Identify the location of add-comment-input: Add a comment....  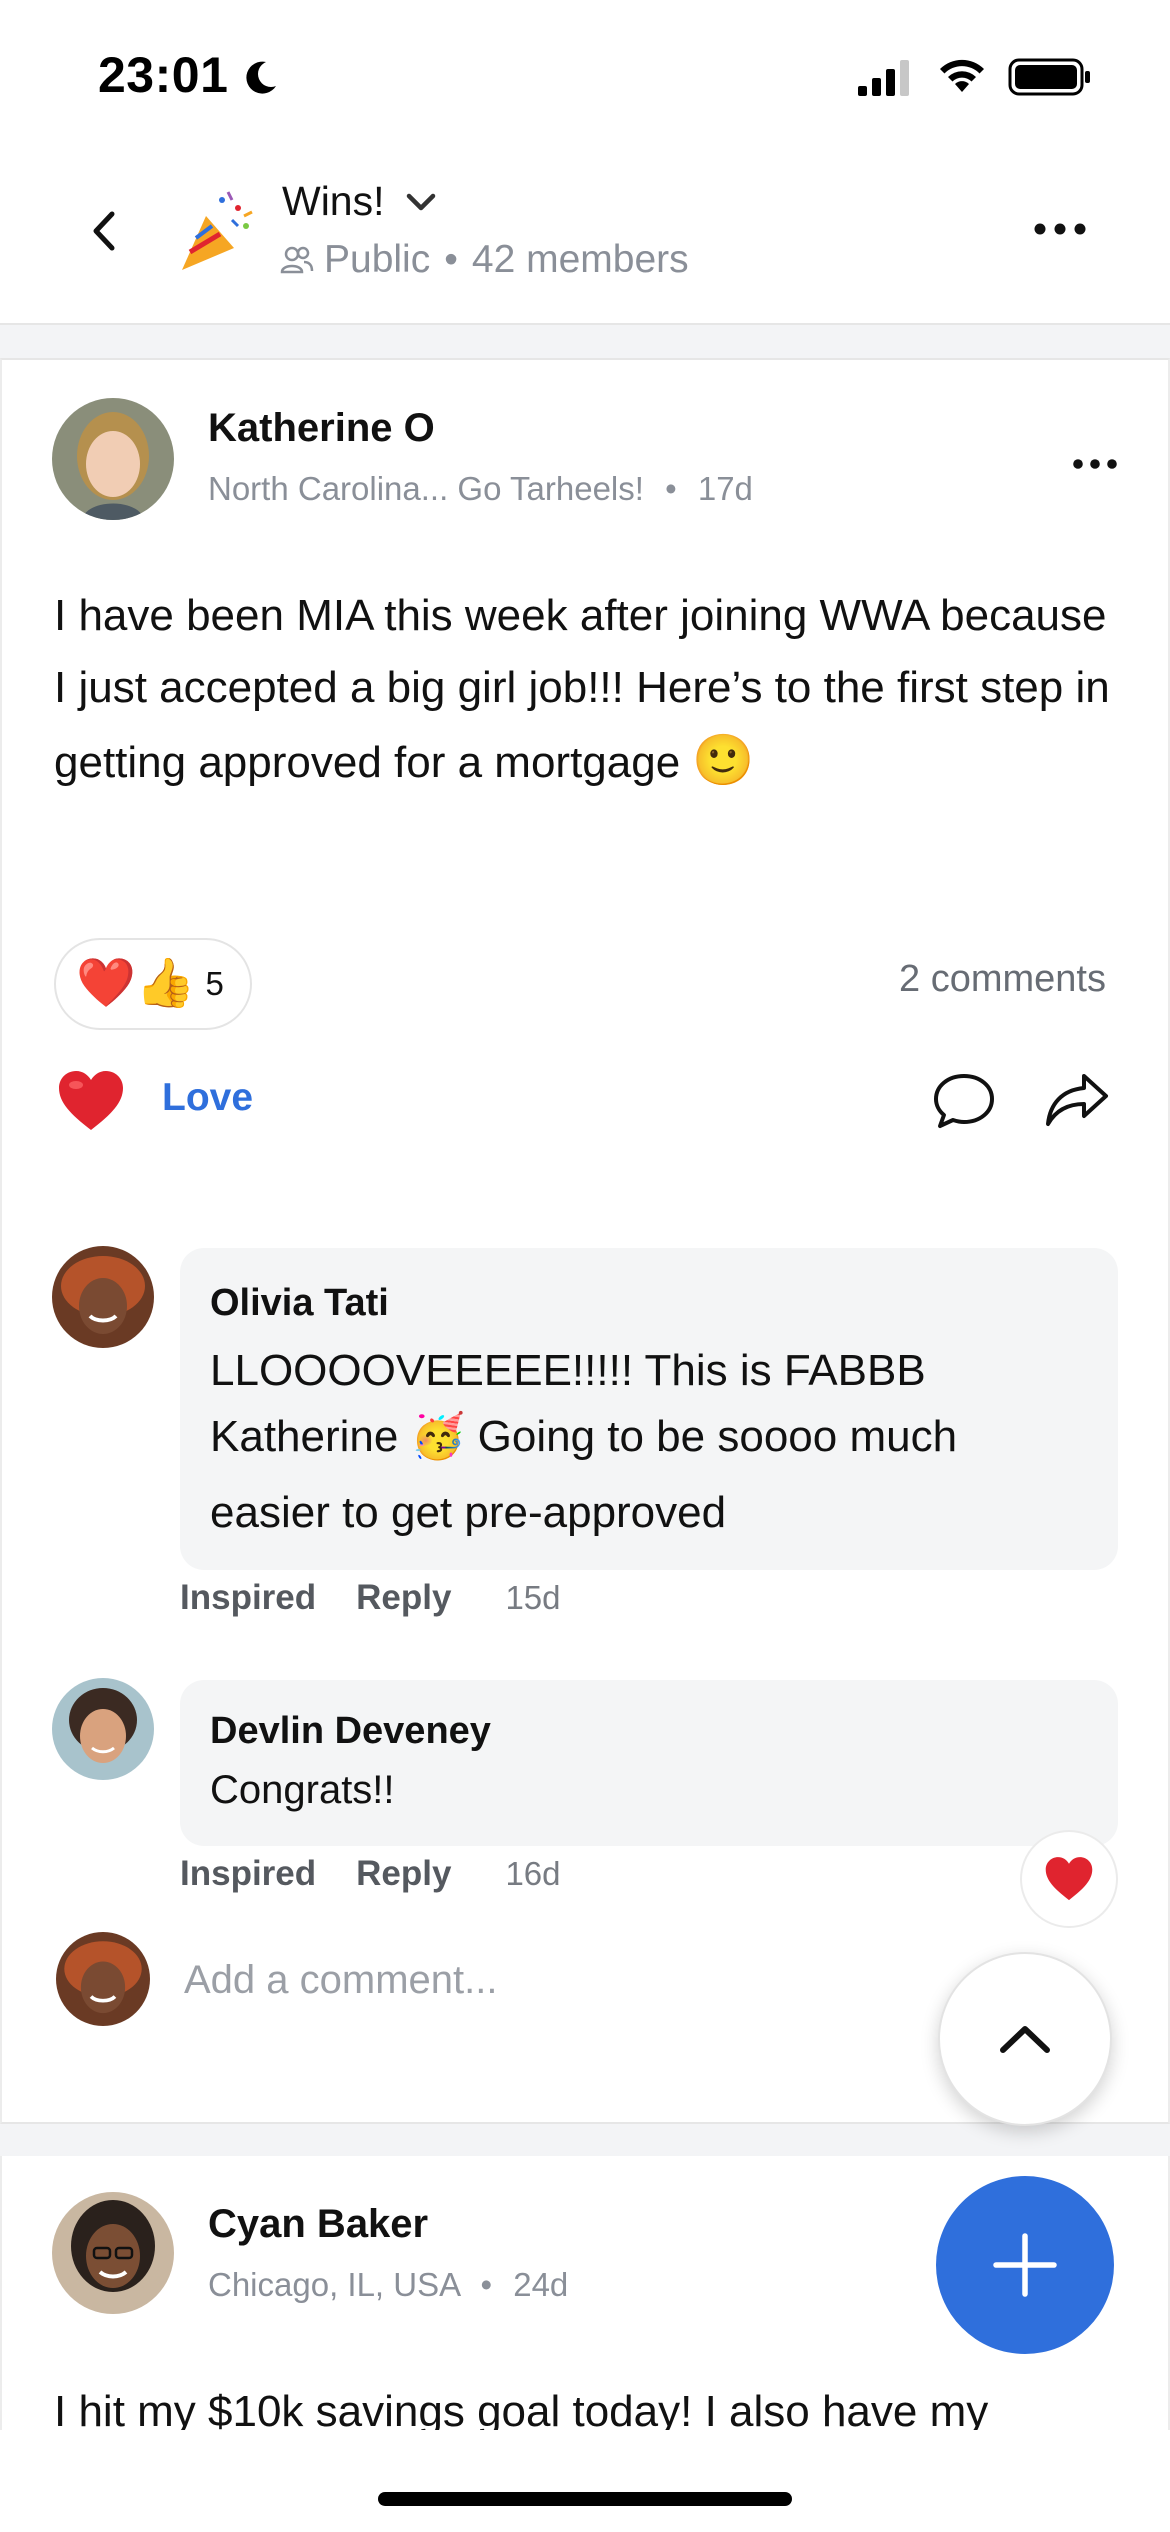
(340, 1980).